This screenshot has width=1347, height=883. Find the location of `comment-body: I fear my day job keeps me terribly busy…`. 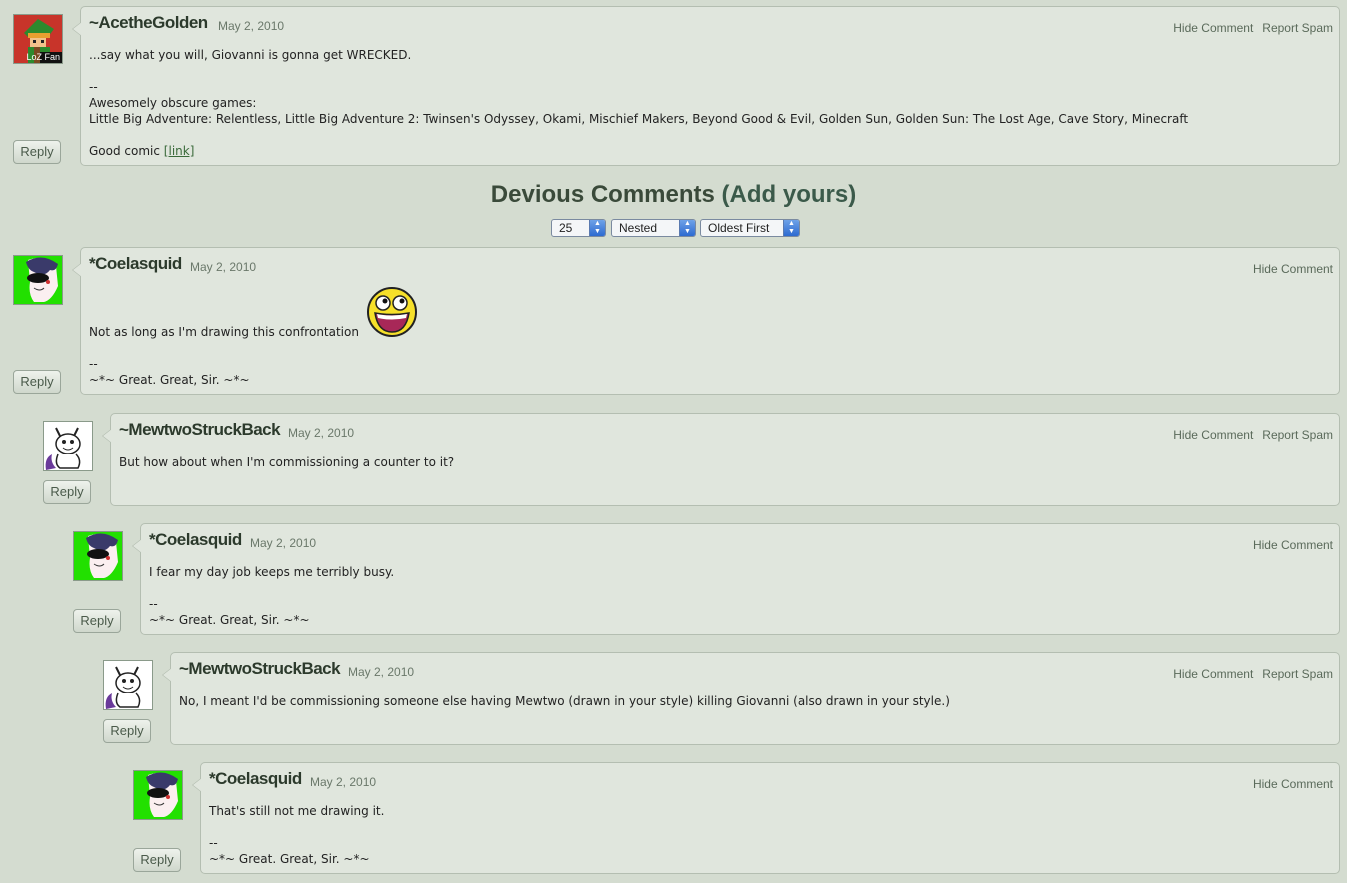

comment-body: I fear my day job keeps me terribly busy… is located at coordinates (272, 596).